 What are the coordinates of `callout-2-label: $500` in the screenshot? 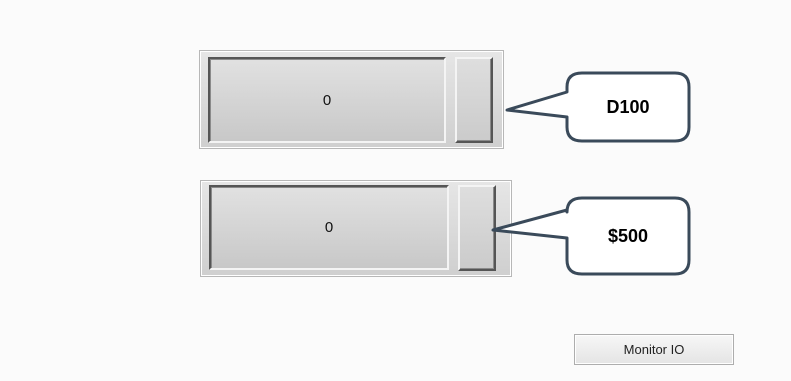 It's located at (628, 235).